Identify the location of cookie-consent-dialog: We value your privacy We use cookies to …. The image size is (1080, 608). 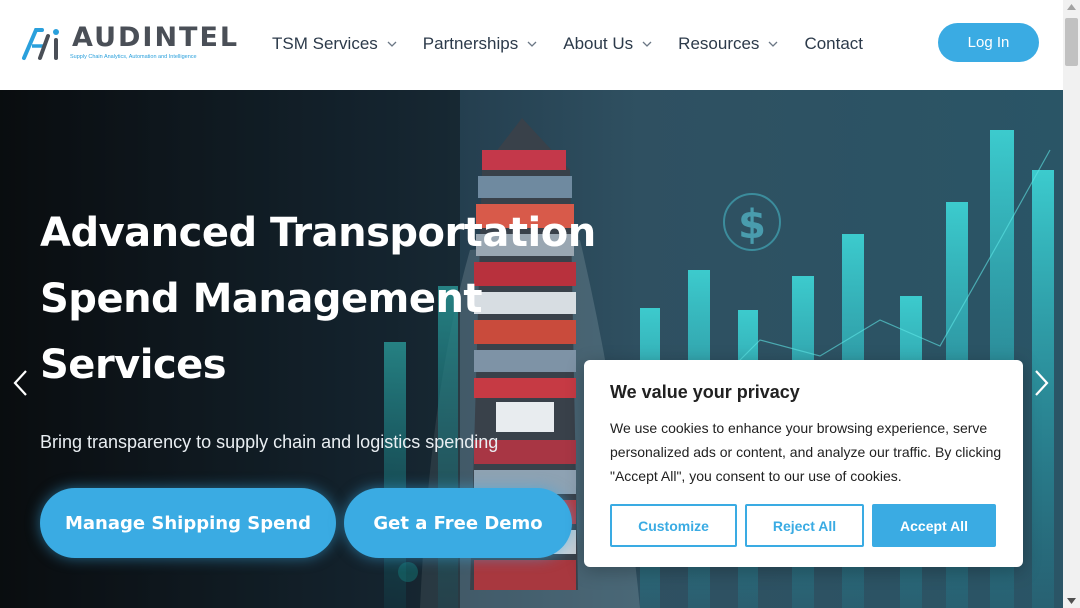
(803, 463).